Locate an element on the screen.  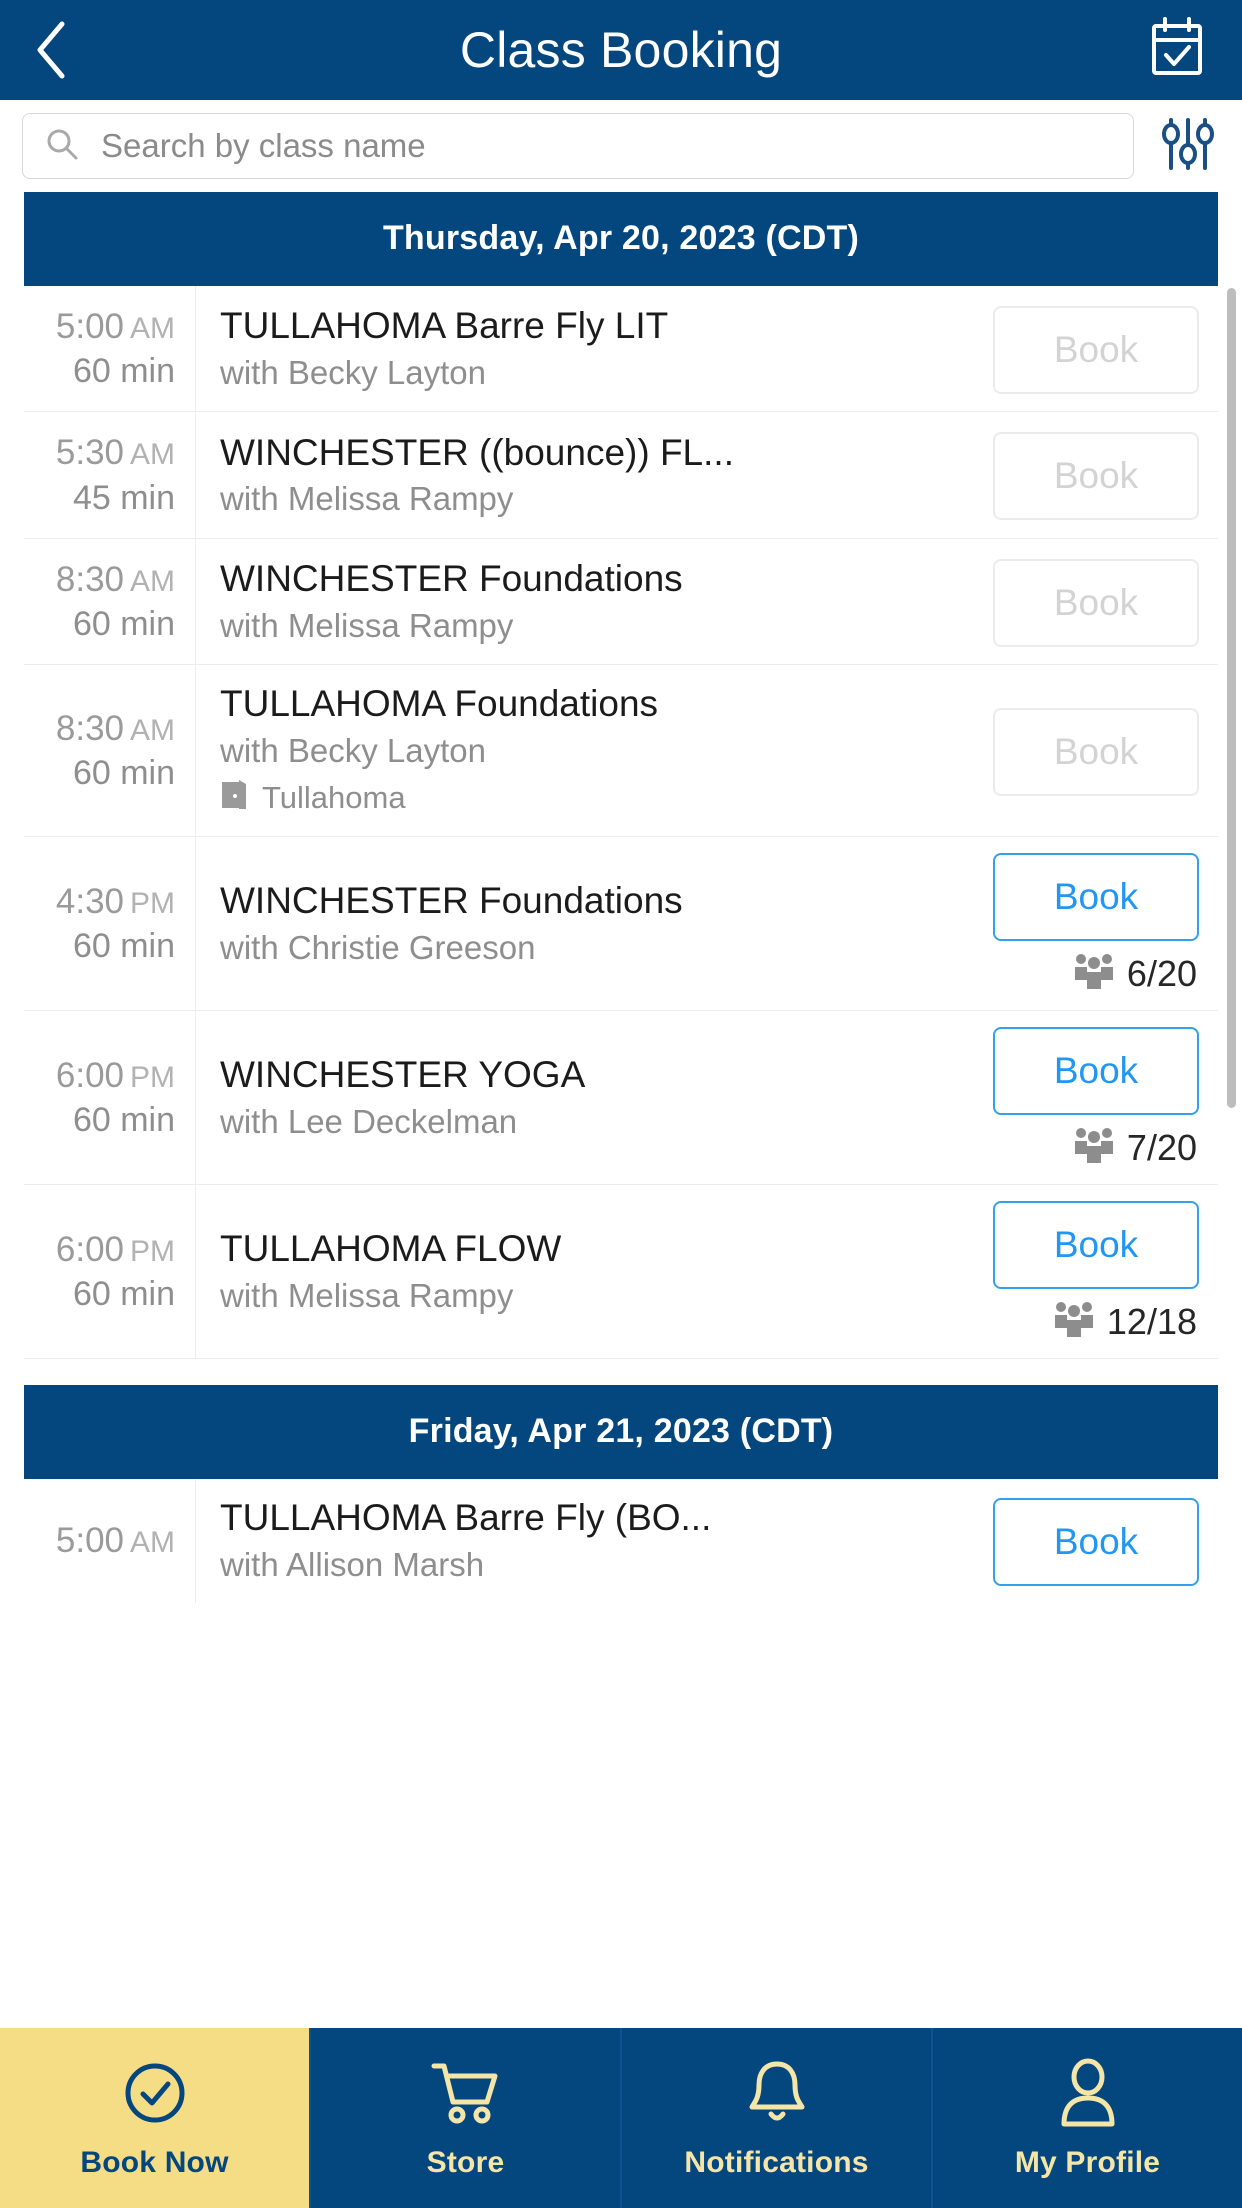
class-instructor: with Melissa Rampy is located at coordinates (367, 499).